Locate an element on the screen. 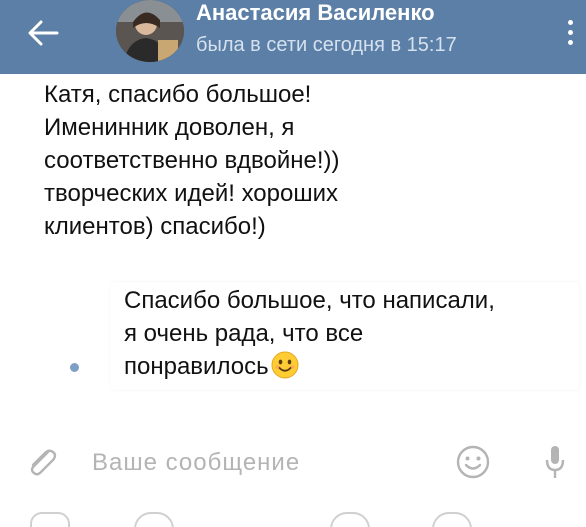  contact-name: Анастасия Василенко is located at coordinates (315, 13).